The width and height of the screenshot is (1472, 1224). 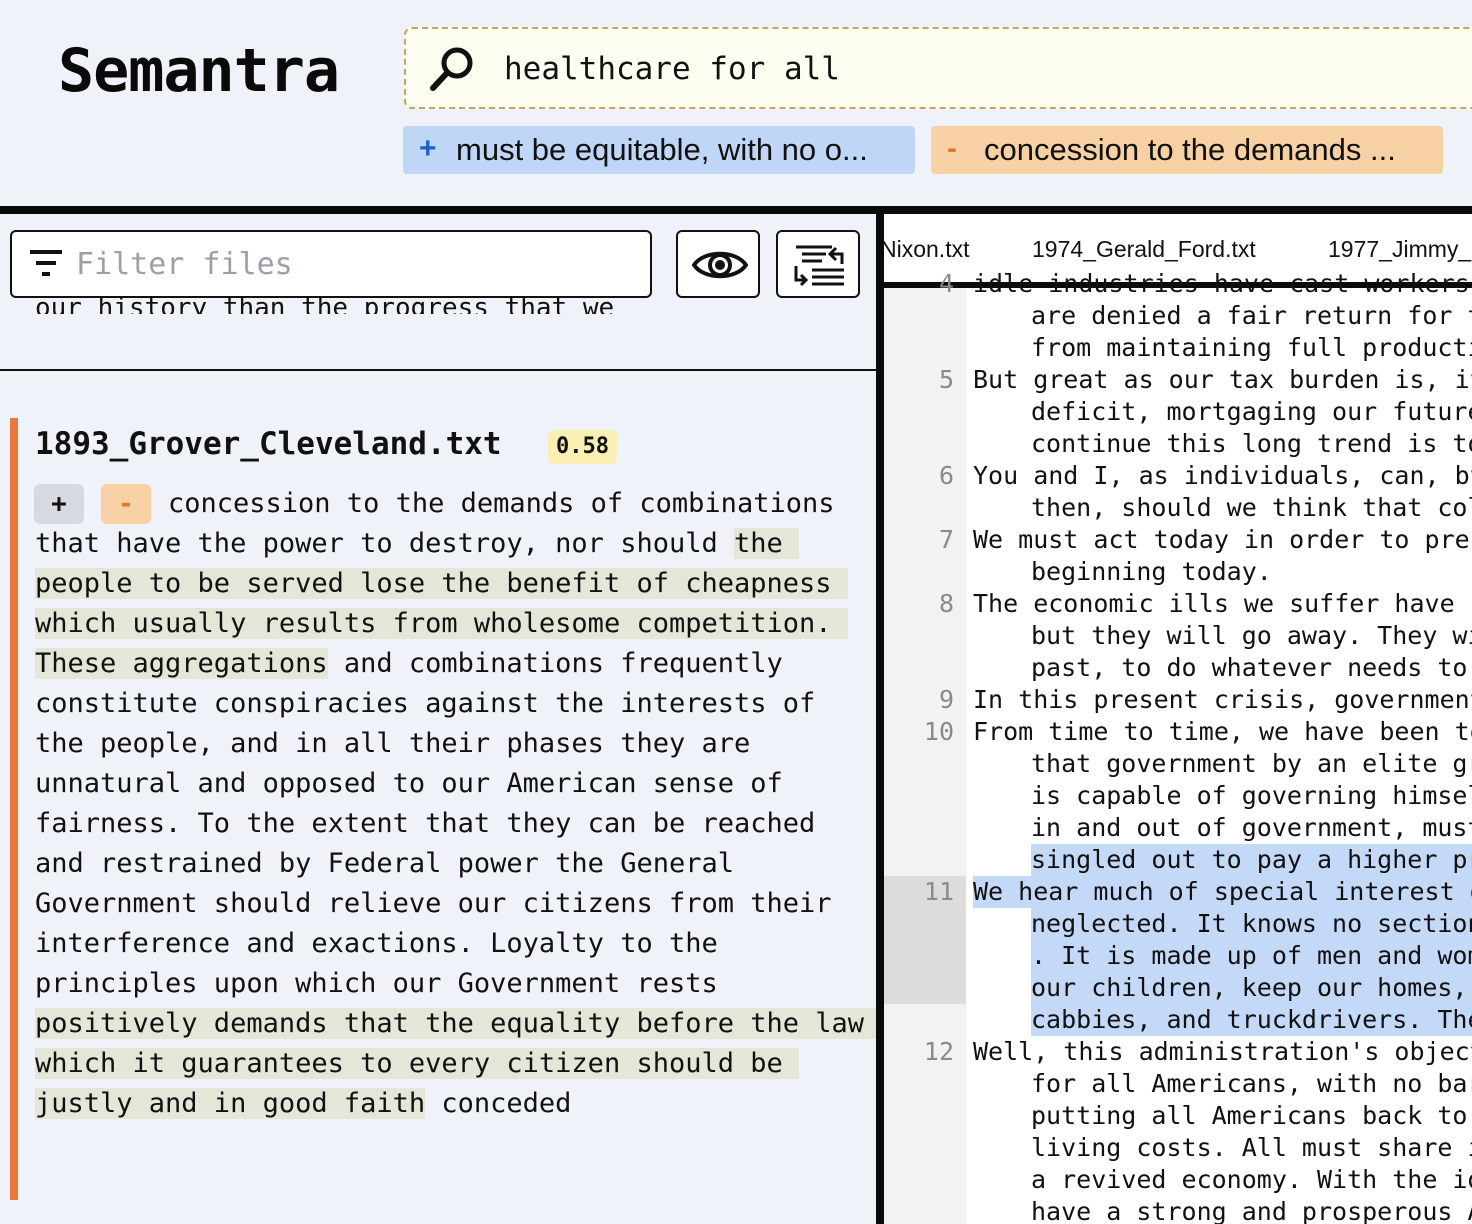 I want to click on document-line: putting all Americans back to w, so click(x=1178, y=1116).